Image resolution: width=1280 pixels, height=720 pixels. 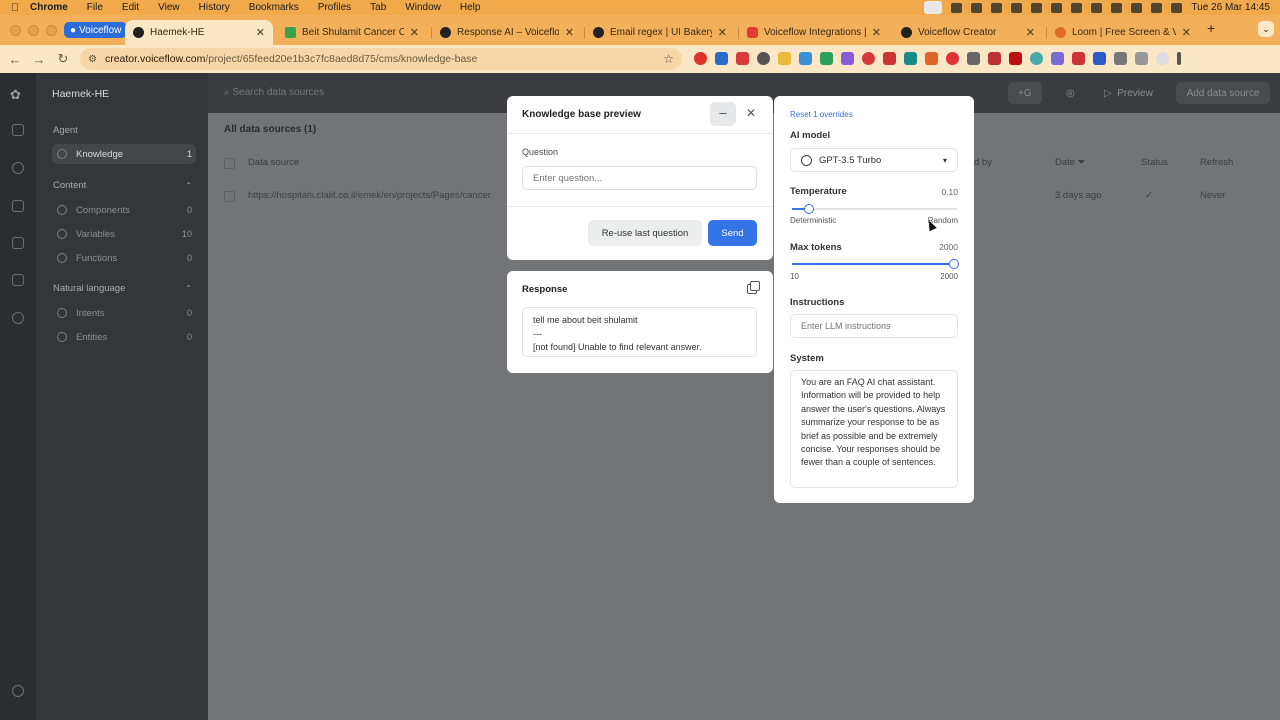 I want to click on menu-profiles: Profiles, so click(x=334, y=7).